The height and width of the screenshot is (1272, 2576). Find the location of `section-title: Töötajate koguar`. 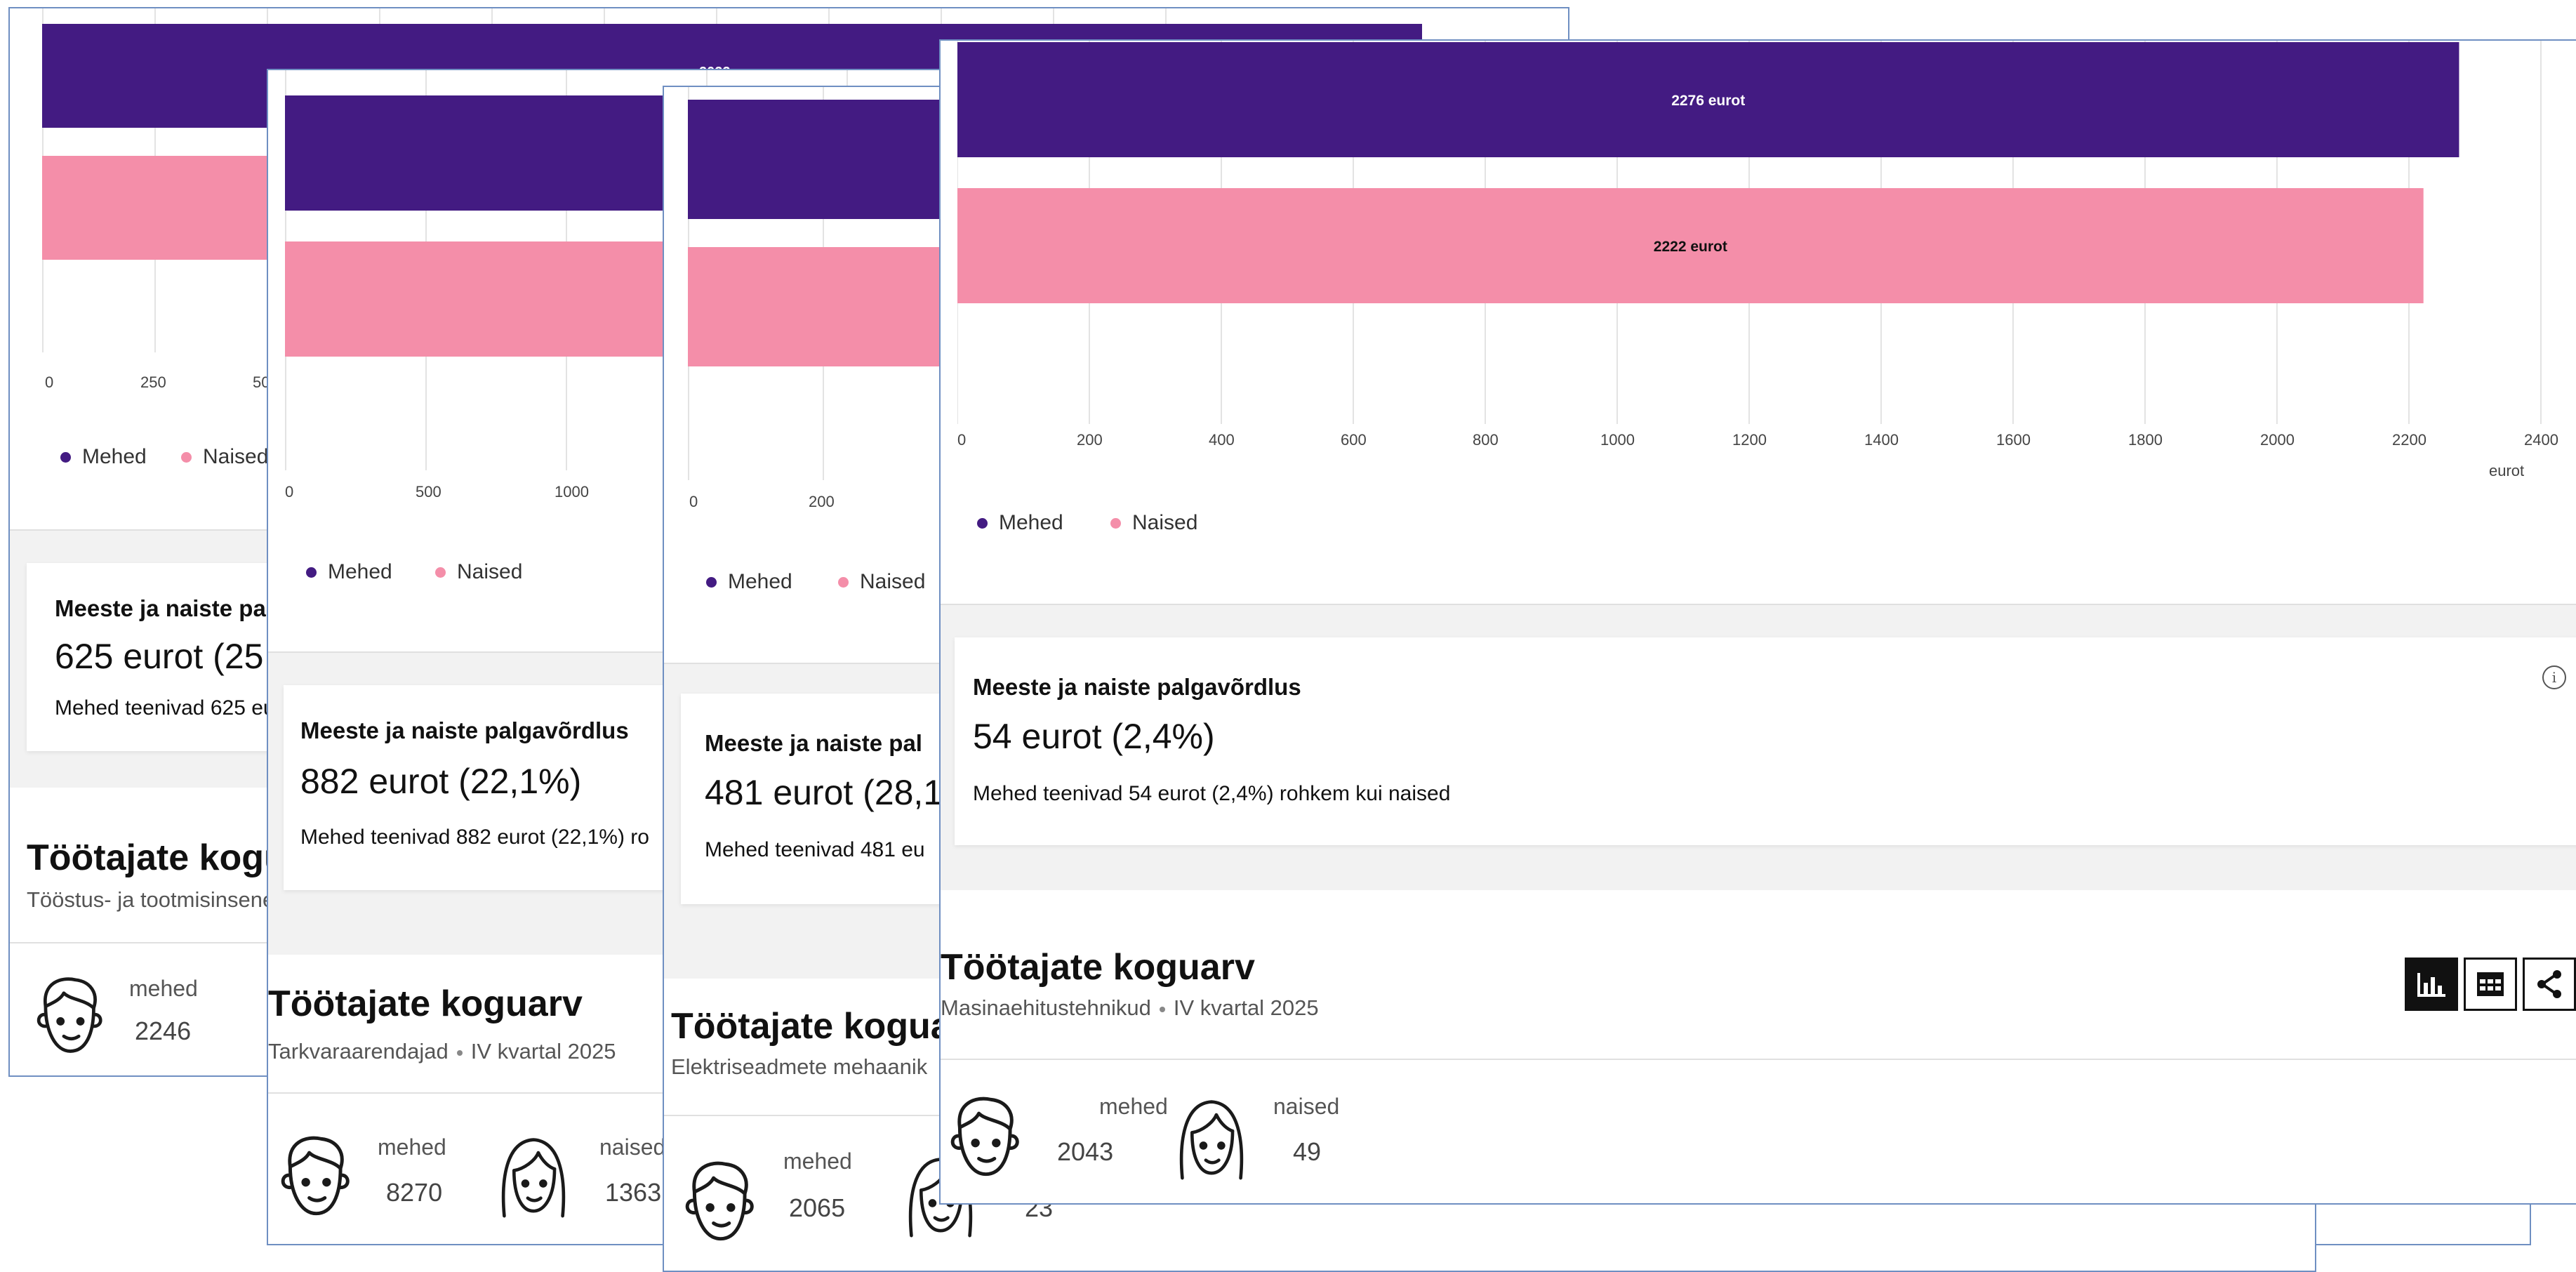

section-title: Töötajate koguar is located at coordinates (818, 1026).